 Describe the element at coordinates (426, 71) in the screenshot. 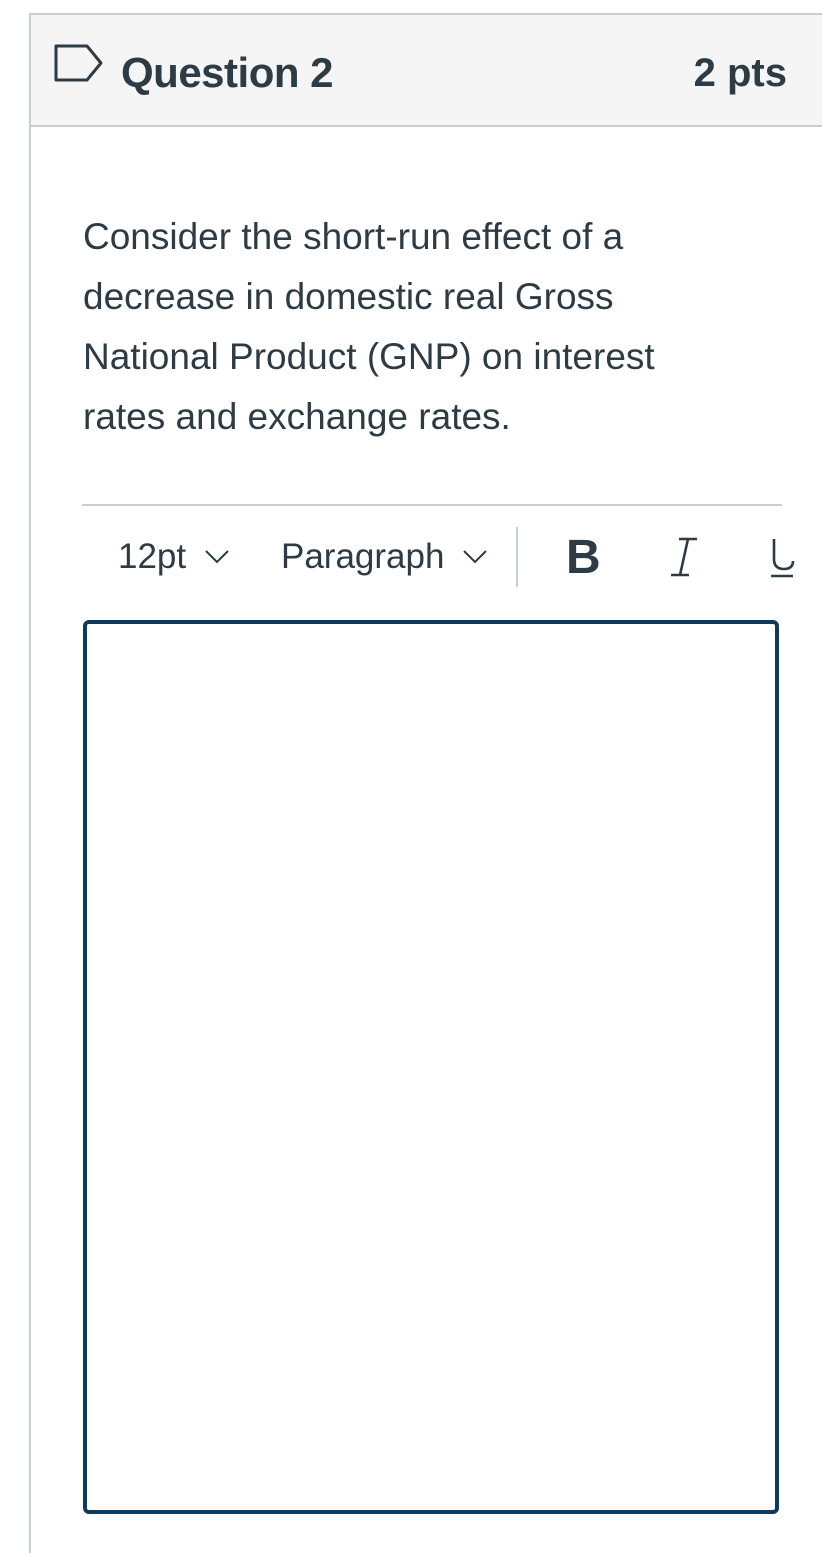

I see `question-header: Question 2 2 pts` at that location.